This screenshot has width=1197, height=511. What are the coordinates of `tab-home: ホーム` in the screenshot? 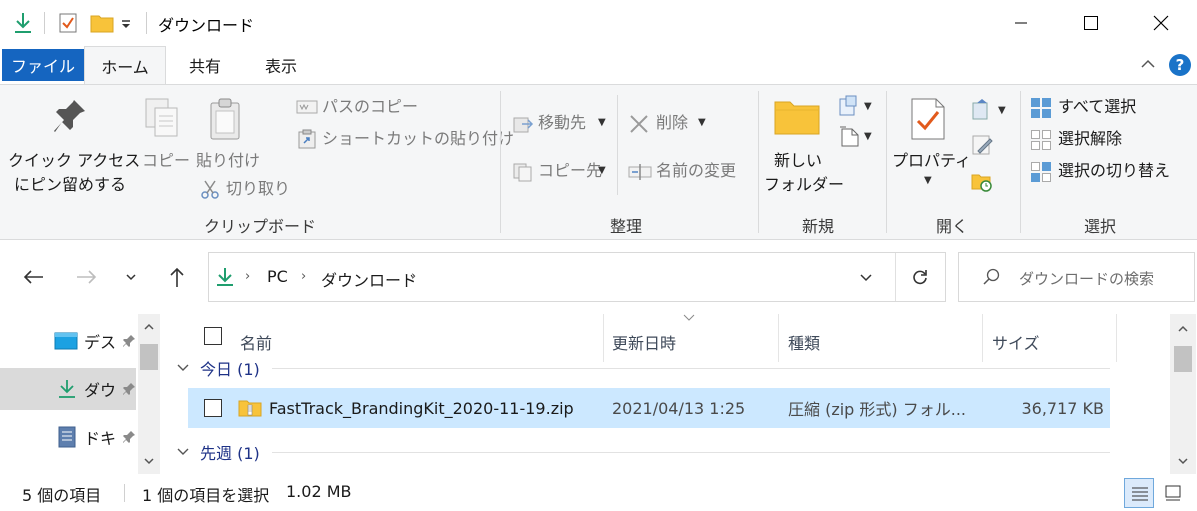 It's located at (125, 65).